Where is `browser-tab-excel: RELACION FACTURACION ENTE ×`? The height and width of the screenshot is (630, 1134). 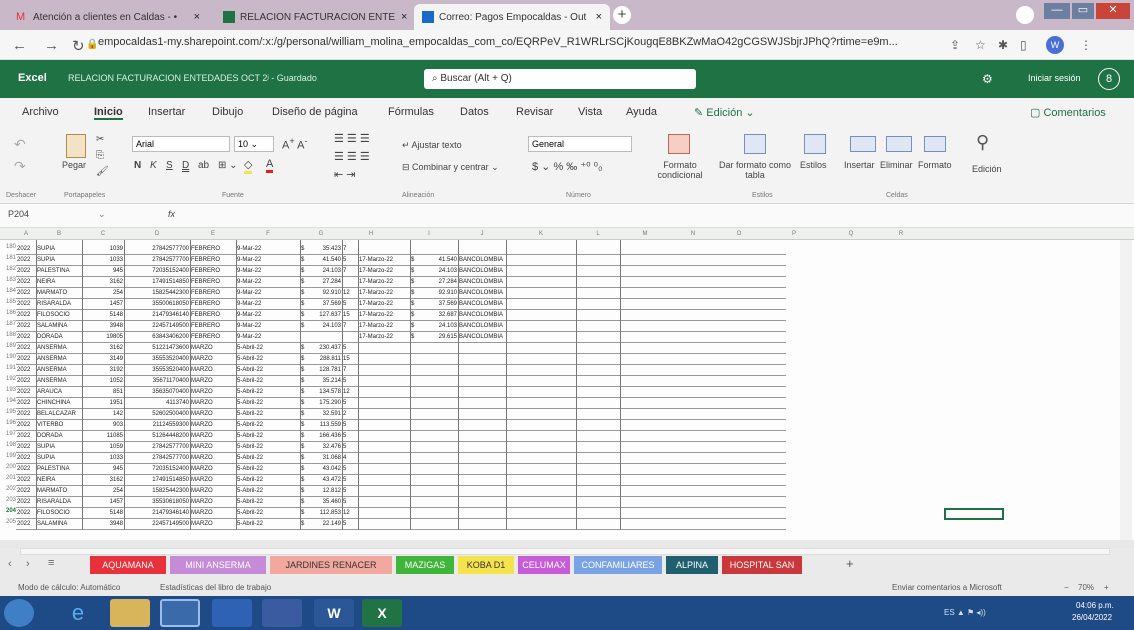
browser-tab-excel: RELACION FACTURACION ENTE × is located at coordinates (313, 17).